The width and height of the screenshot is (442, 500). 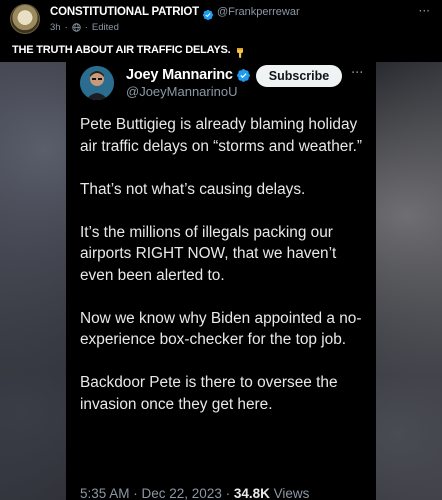 I want to click on embed-timestamp: 5:35 AM · Dec 22, 2023 ·, so click(x=155, y=493).